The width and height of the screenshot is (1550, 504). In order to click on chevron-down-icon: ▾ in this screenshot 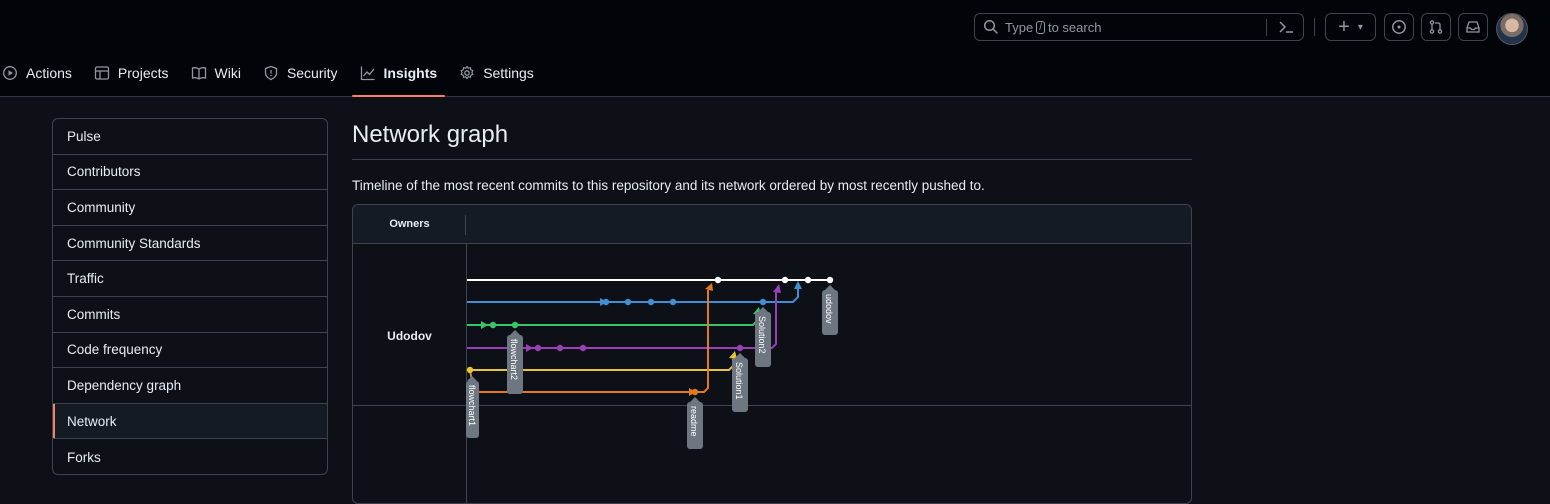, I will do `click(1360, 27)`.